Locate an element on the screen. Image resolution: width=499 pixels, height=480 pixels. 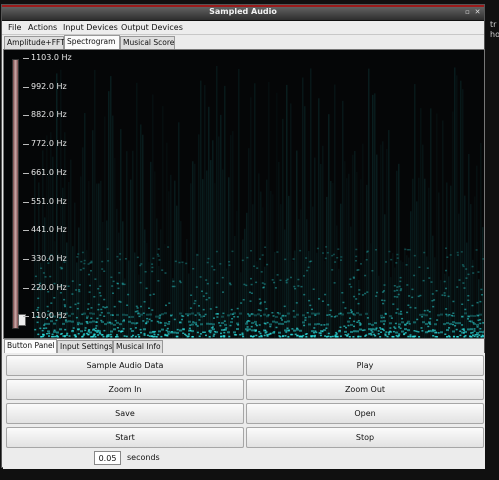
play-button: Play is located at coordinates (365, 365).